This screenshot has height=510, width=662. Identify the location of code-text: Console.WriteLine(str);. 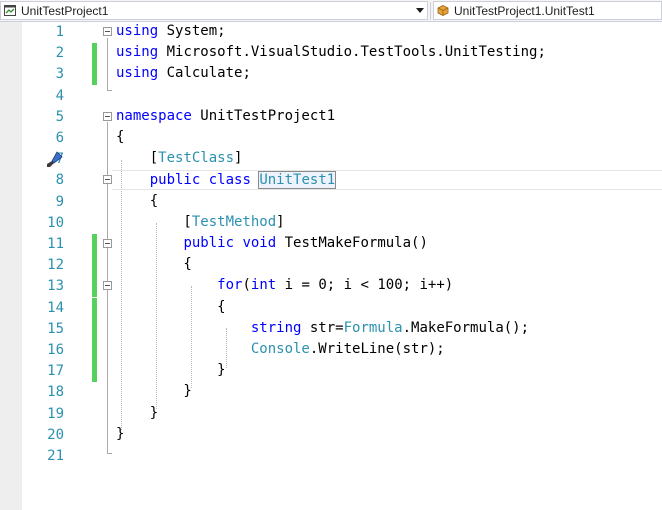
(280, 349).